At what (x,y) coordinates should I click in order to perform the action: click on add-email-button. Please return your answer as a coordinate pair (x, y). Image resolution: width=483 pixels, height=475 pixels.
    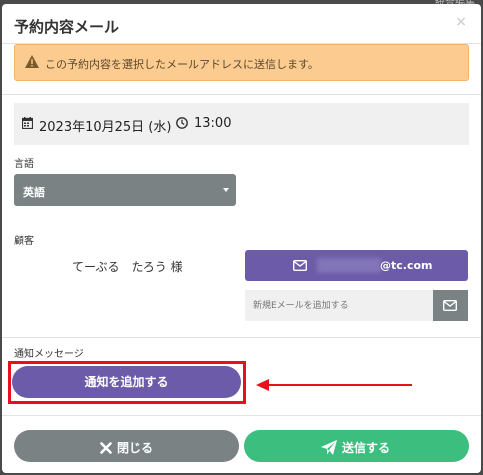
    Looking at the image, I should click on (450, 305).